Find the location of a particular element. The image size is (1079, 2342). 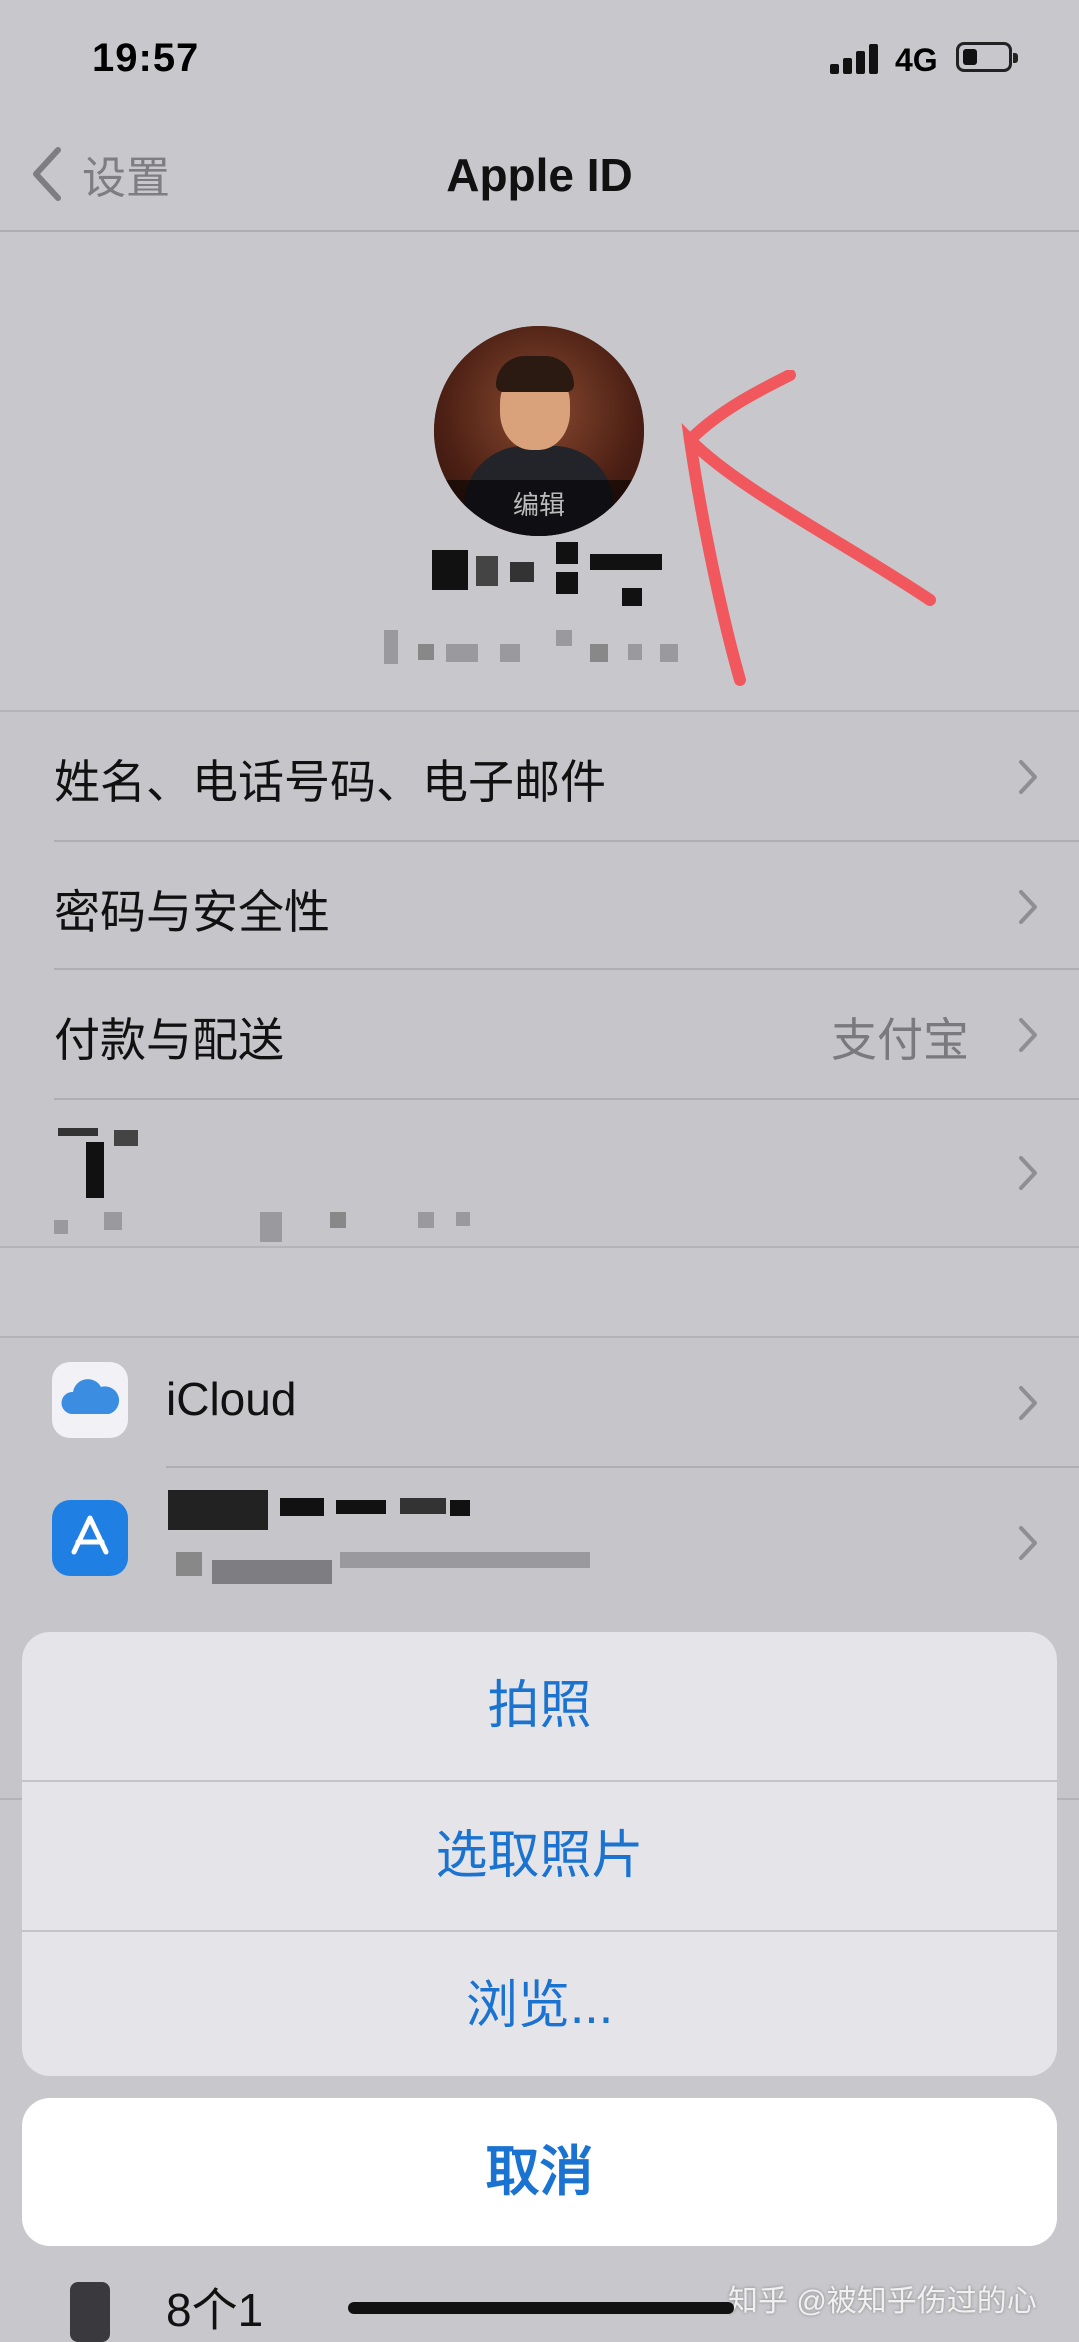

battery-icon is located at coordinates (987, 57).